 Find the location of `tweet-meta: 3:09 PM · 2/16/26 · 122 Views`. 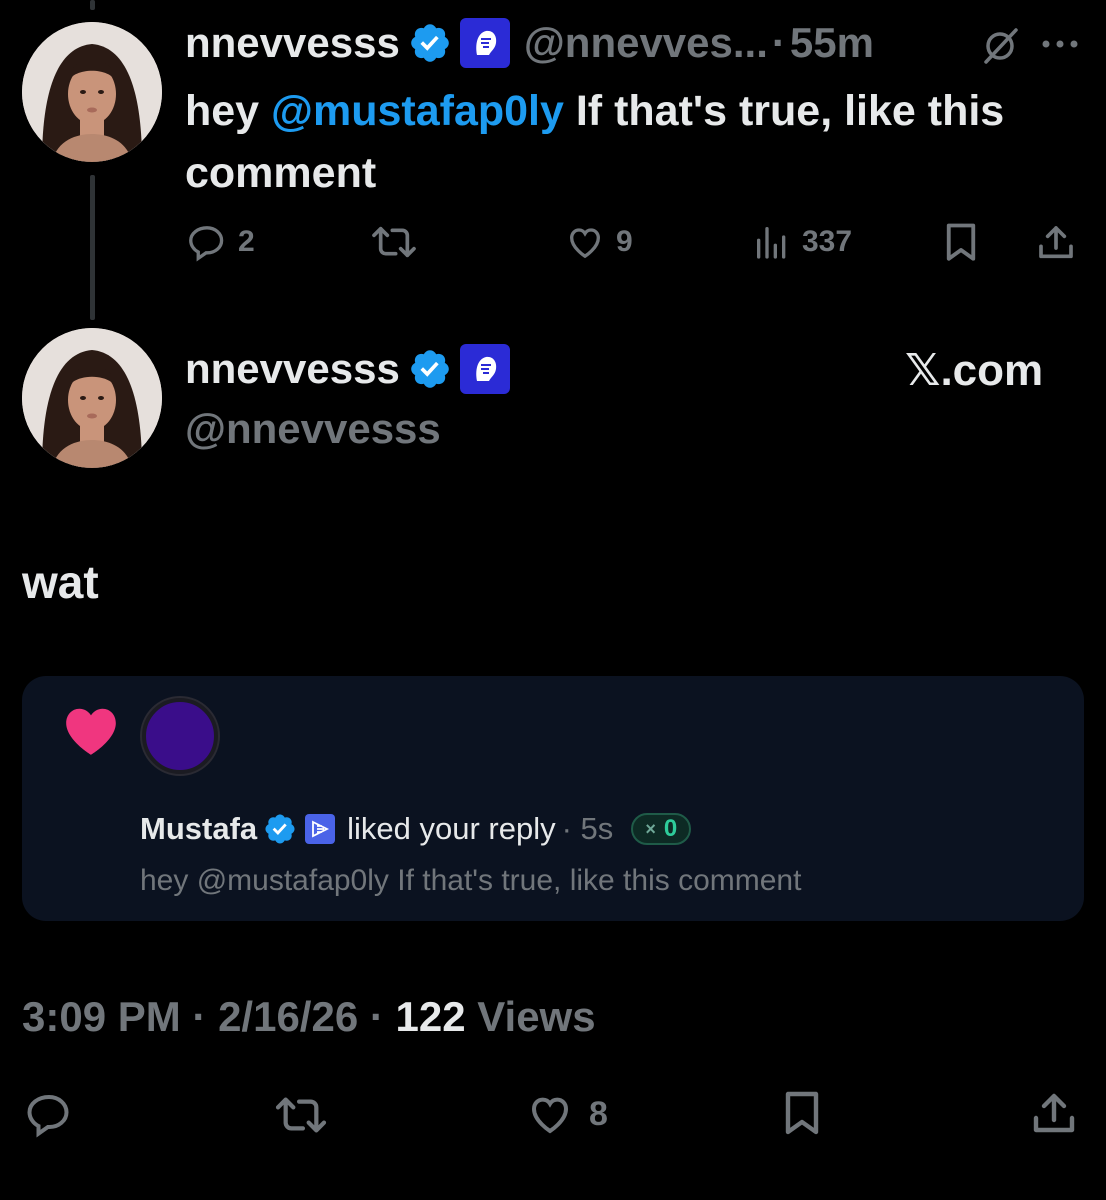

tweet-meta: 3:09 PM · 2/16/26 · 122 Views is located at coordinates (309, 1017).